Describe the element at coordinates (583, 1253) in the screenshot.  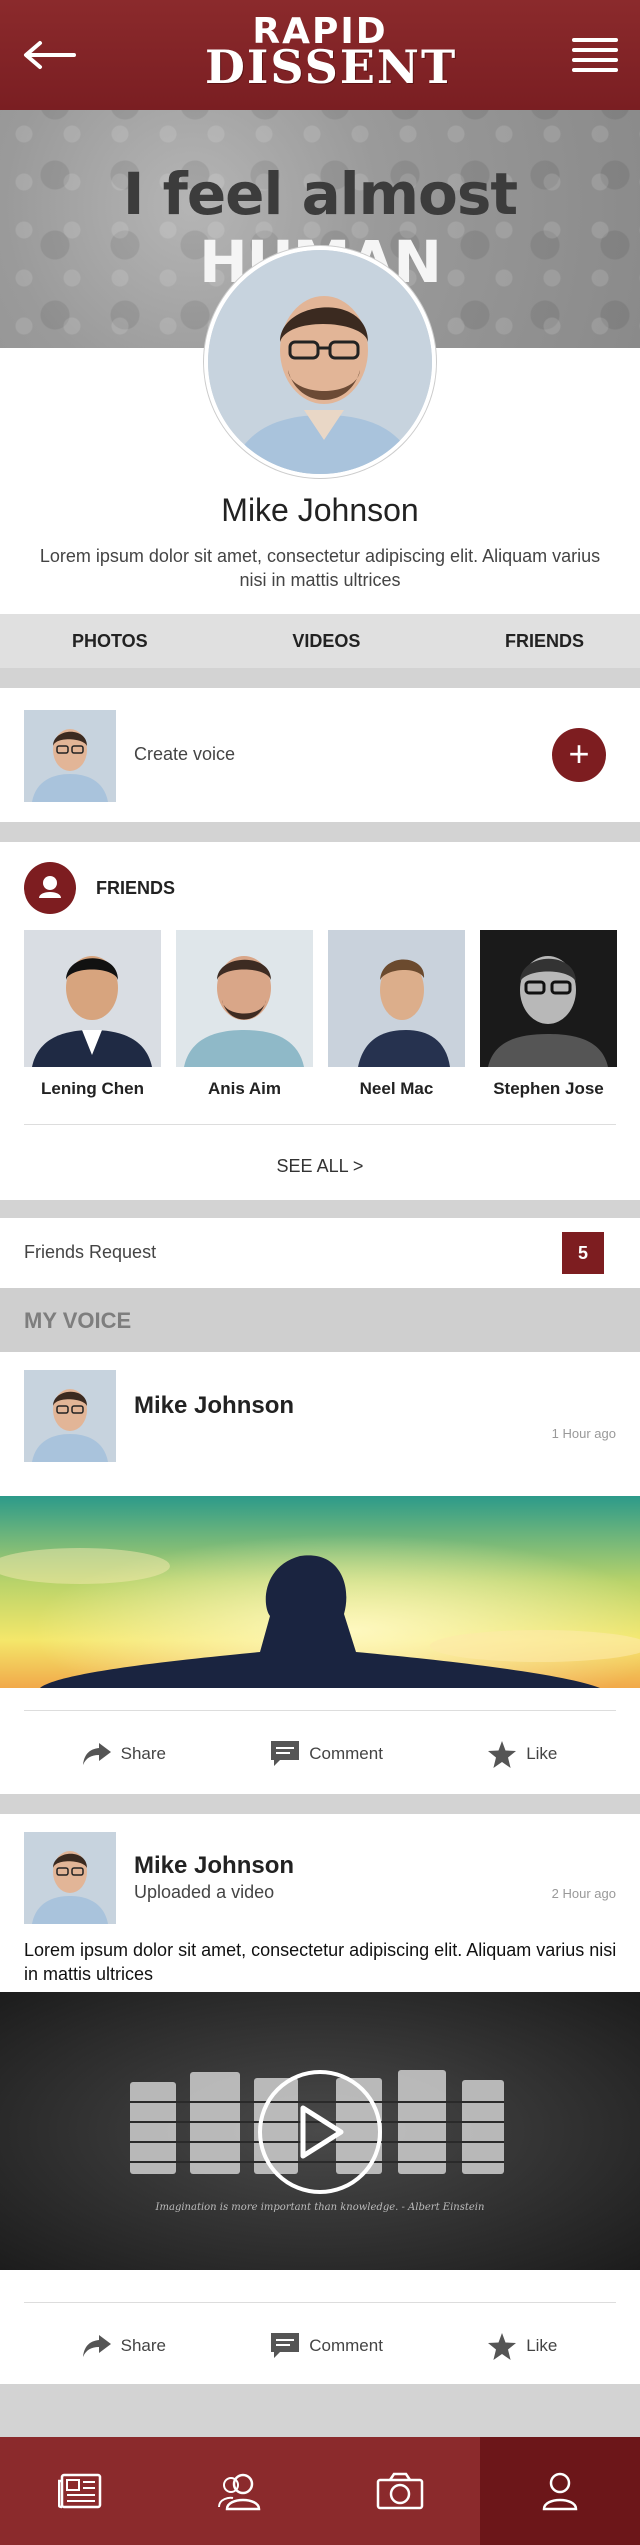
I see `friends-request-count-badge: 5` at that location.